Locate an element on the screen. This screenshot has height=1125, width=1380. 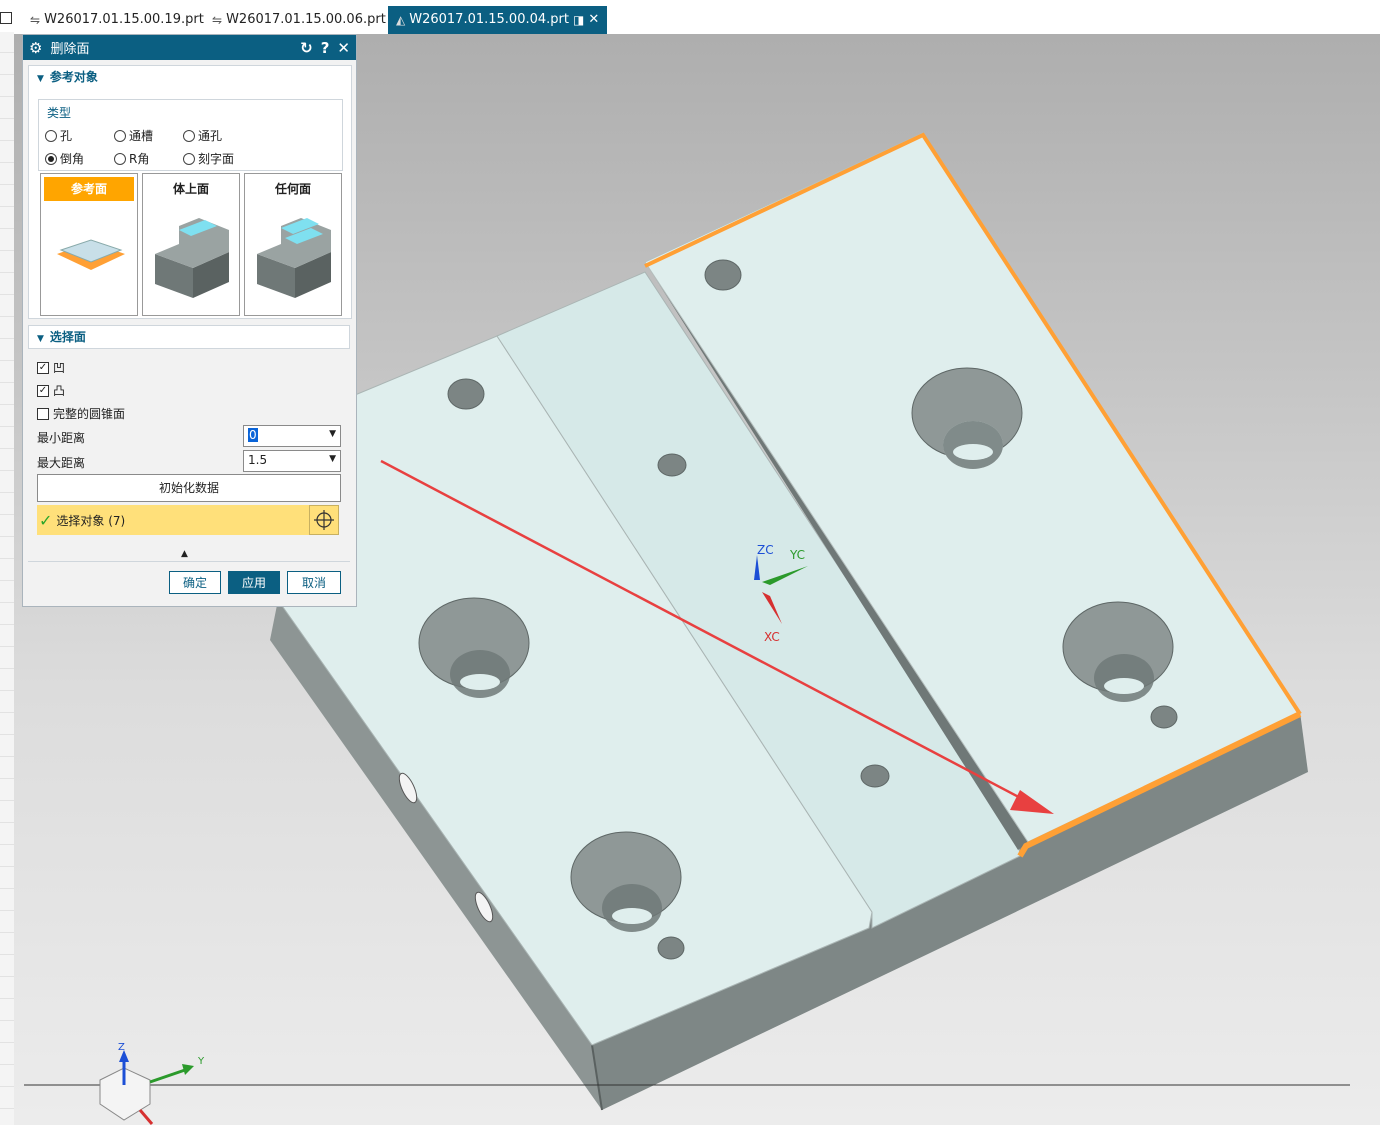
check-icon: ✓ is located at coordinates (46, 520).